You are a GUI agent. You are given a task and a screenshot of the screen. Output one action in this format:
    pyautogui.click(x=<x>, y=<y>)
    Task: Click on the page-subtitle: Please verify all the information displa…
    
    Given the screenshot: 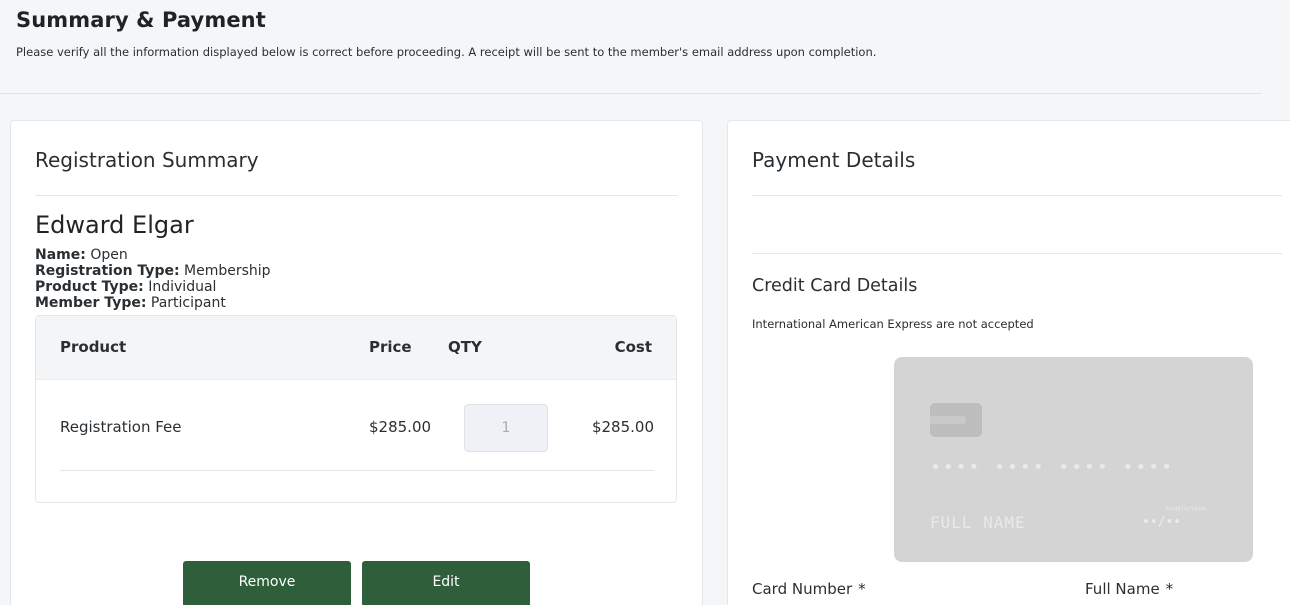 What is the action you would take?
    pyautogui.click(x=446, y=52)
    